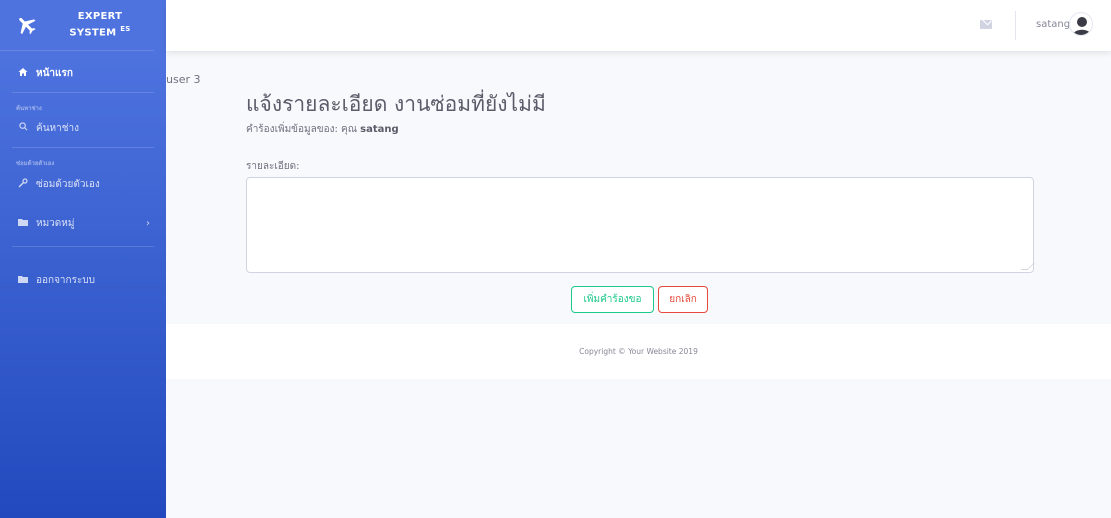 This screenshot has height=518, width=1111. What do you see at coordinates (83, 73) in the screenshot?
I see `sidebar-item-home: หน้าแรก` at bounding box center [83, 73].